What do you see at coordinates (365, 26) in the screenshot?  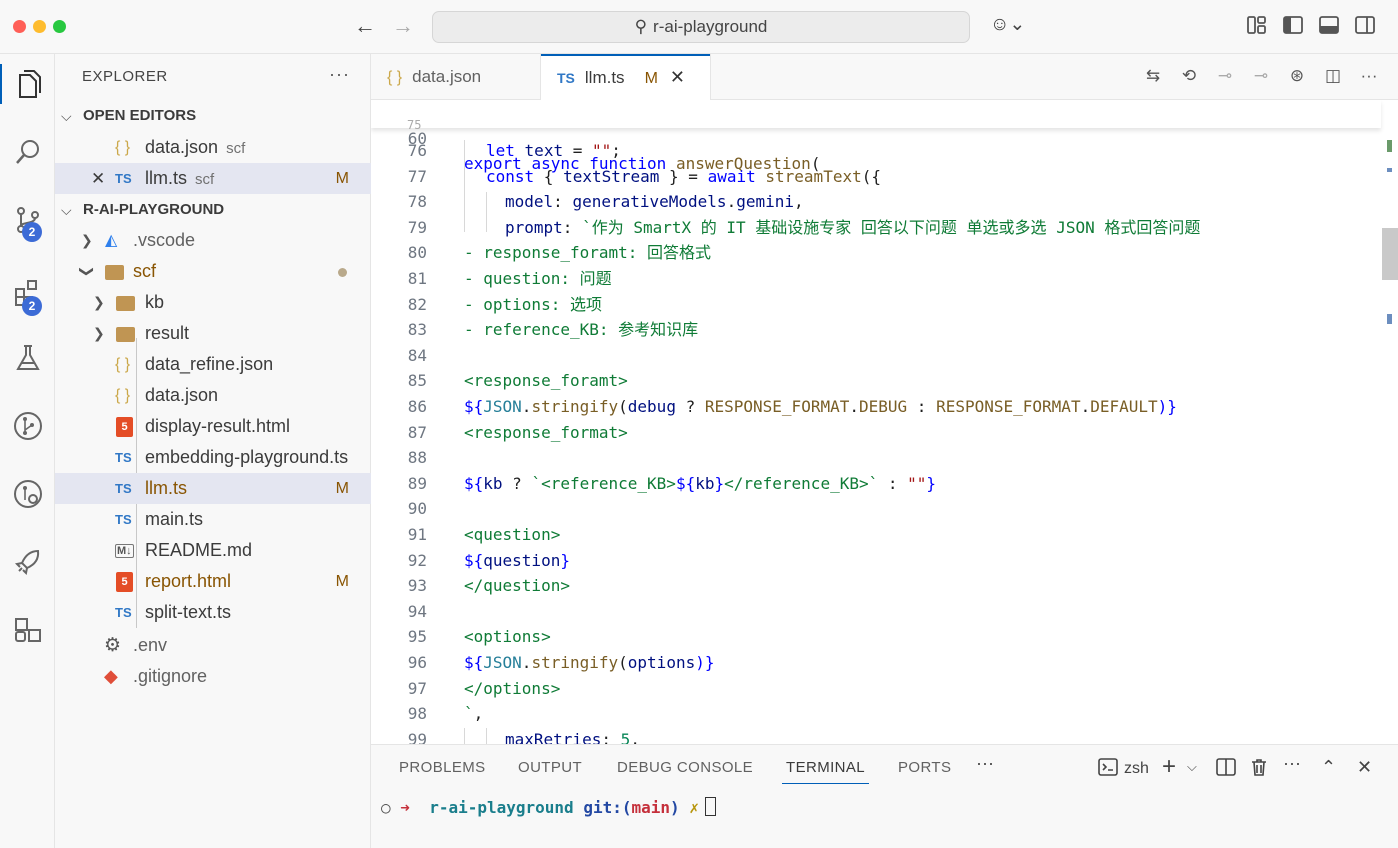 I see `arrow-left-icon: ←` at bounding box center [365, 26].